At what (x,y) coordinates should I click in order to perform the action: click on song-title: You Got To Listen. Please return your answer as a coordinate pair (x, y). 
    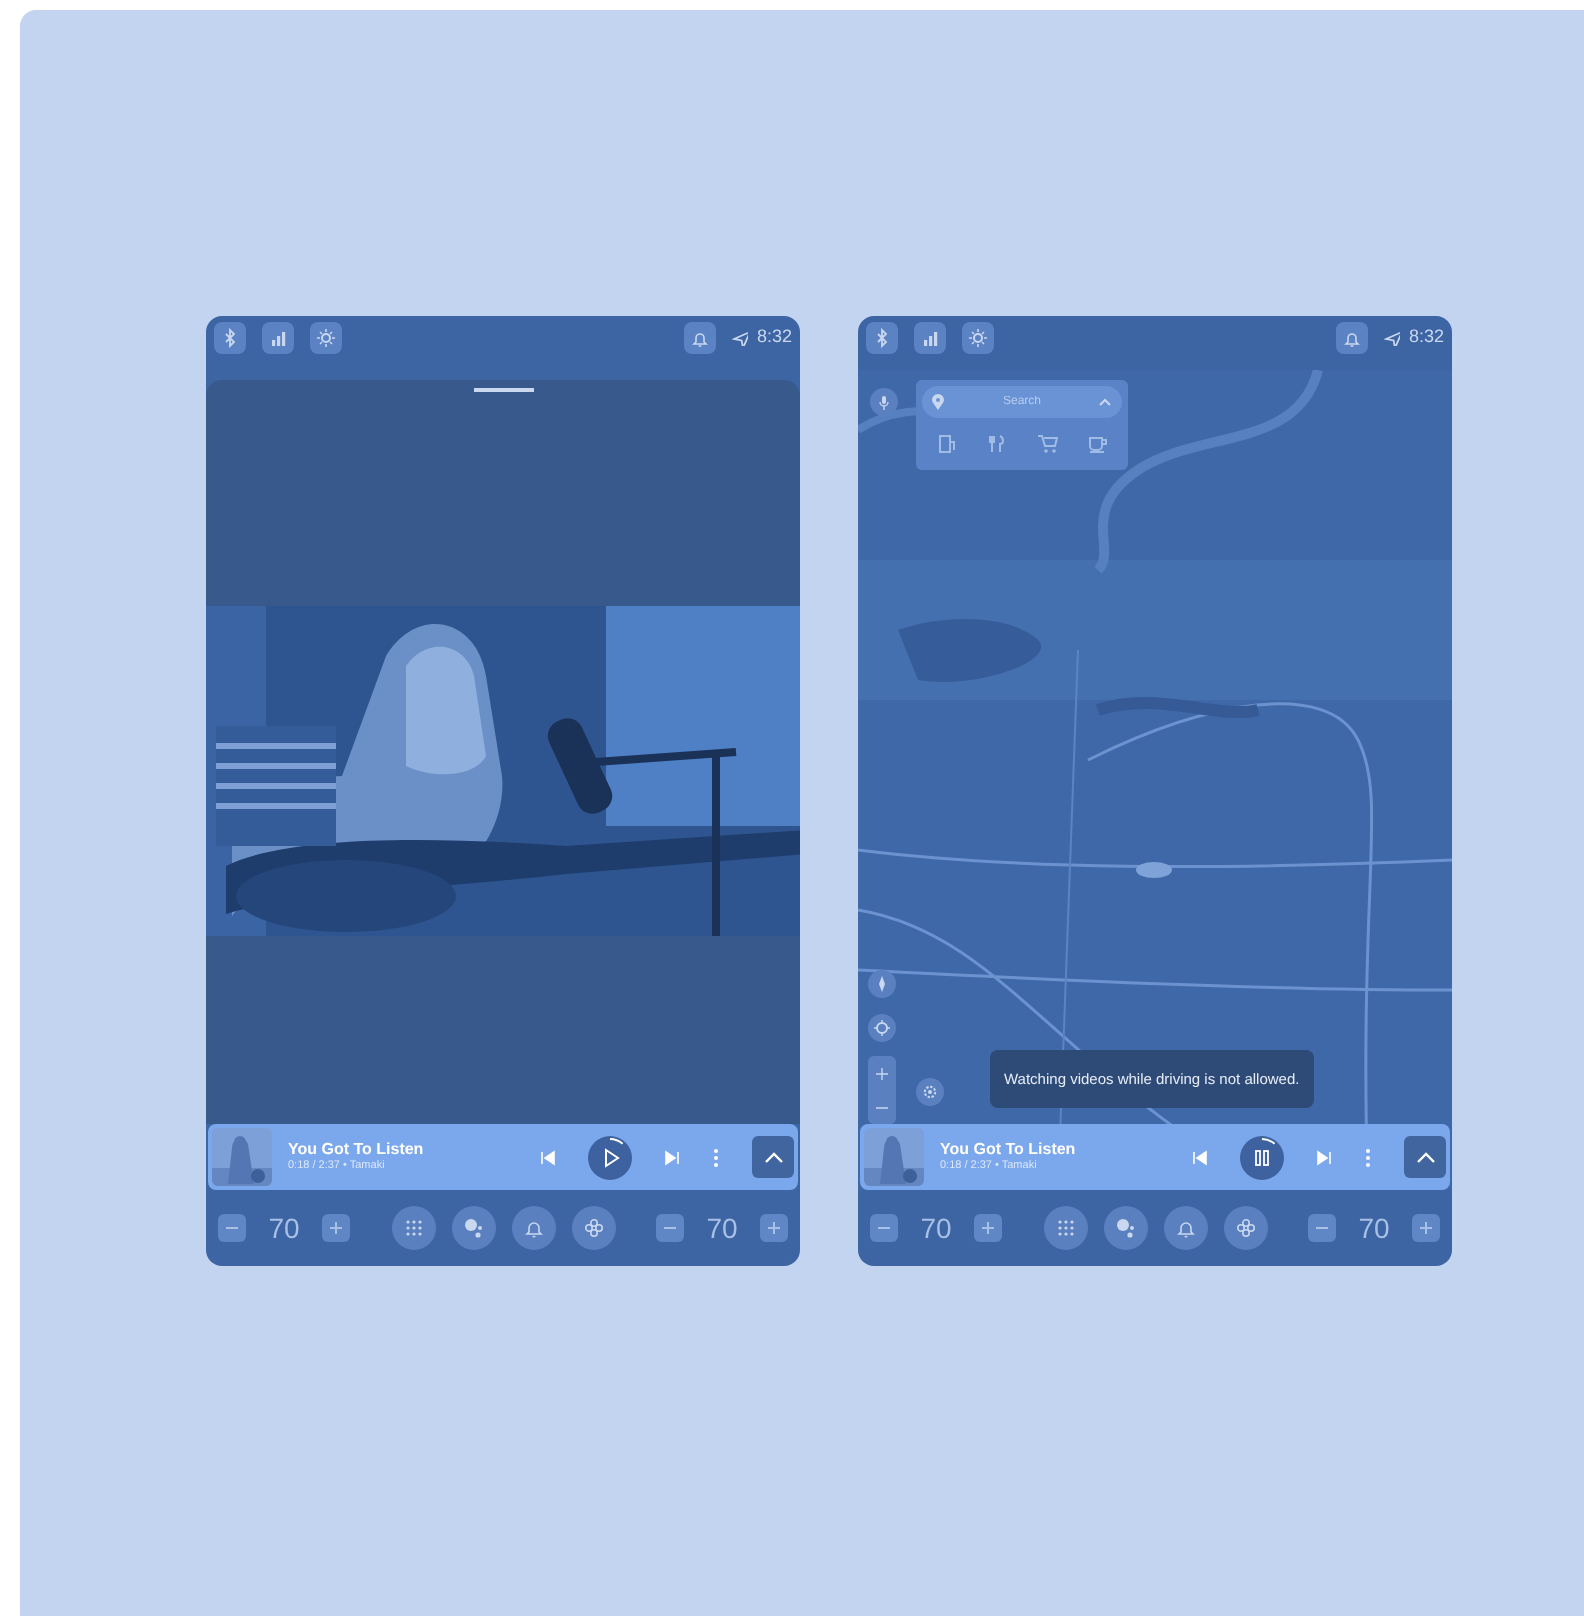
    Looking at the image, I should click on (356, 1150).